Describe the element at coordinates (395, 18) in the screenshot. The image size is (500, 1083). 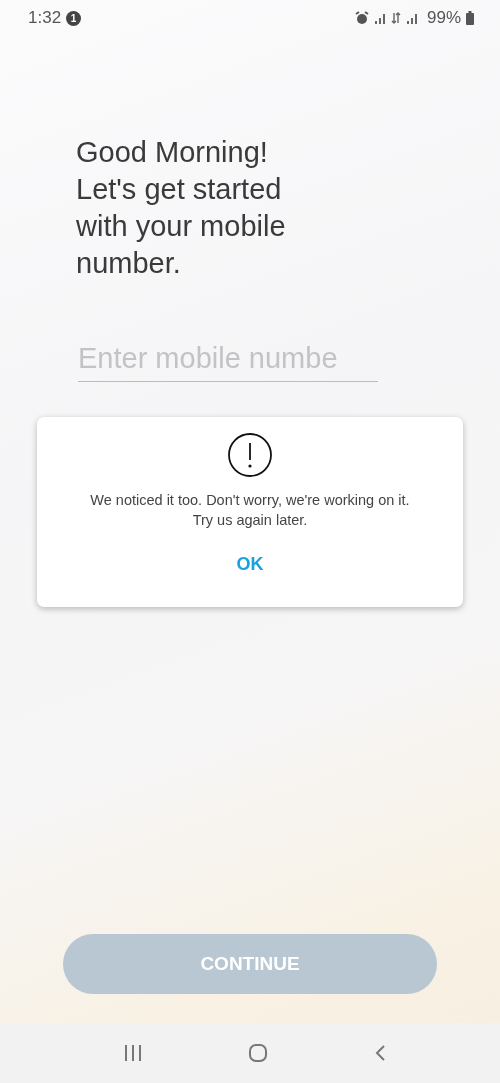
I see `data-transfer-icon` at that location.